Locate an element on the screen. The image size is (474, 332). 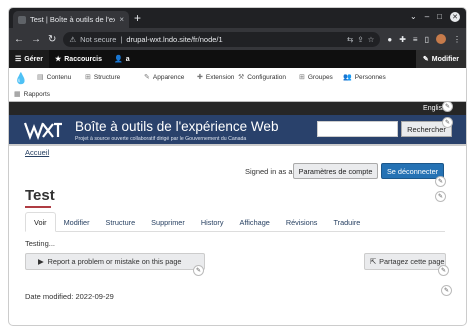
window-controls: ⌄ – □ ✕ is located at coordinates (435, 17).